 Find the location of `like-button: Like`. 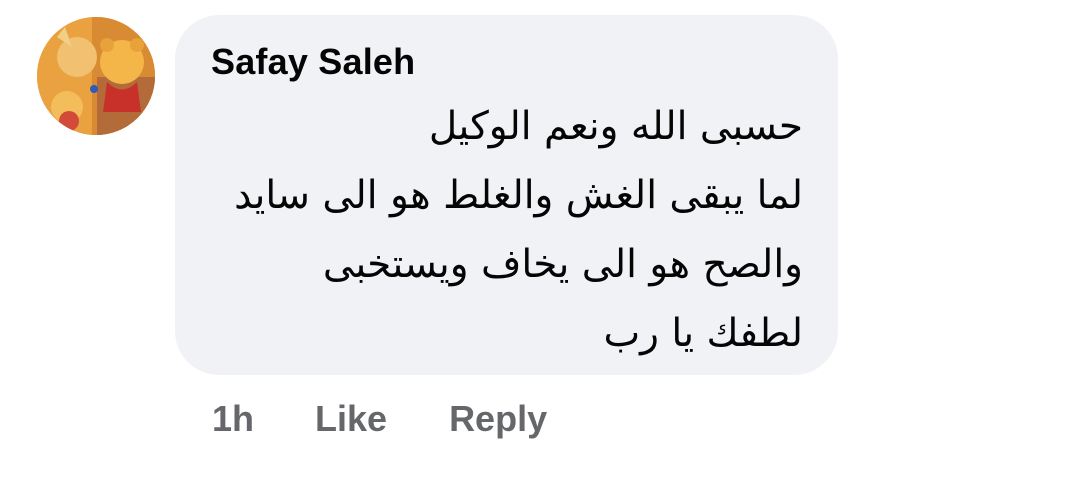

like-button: Like is located at coordinates (351, 419).